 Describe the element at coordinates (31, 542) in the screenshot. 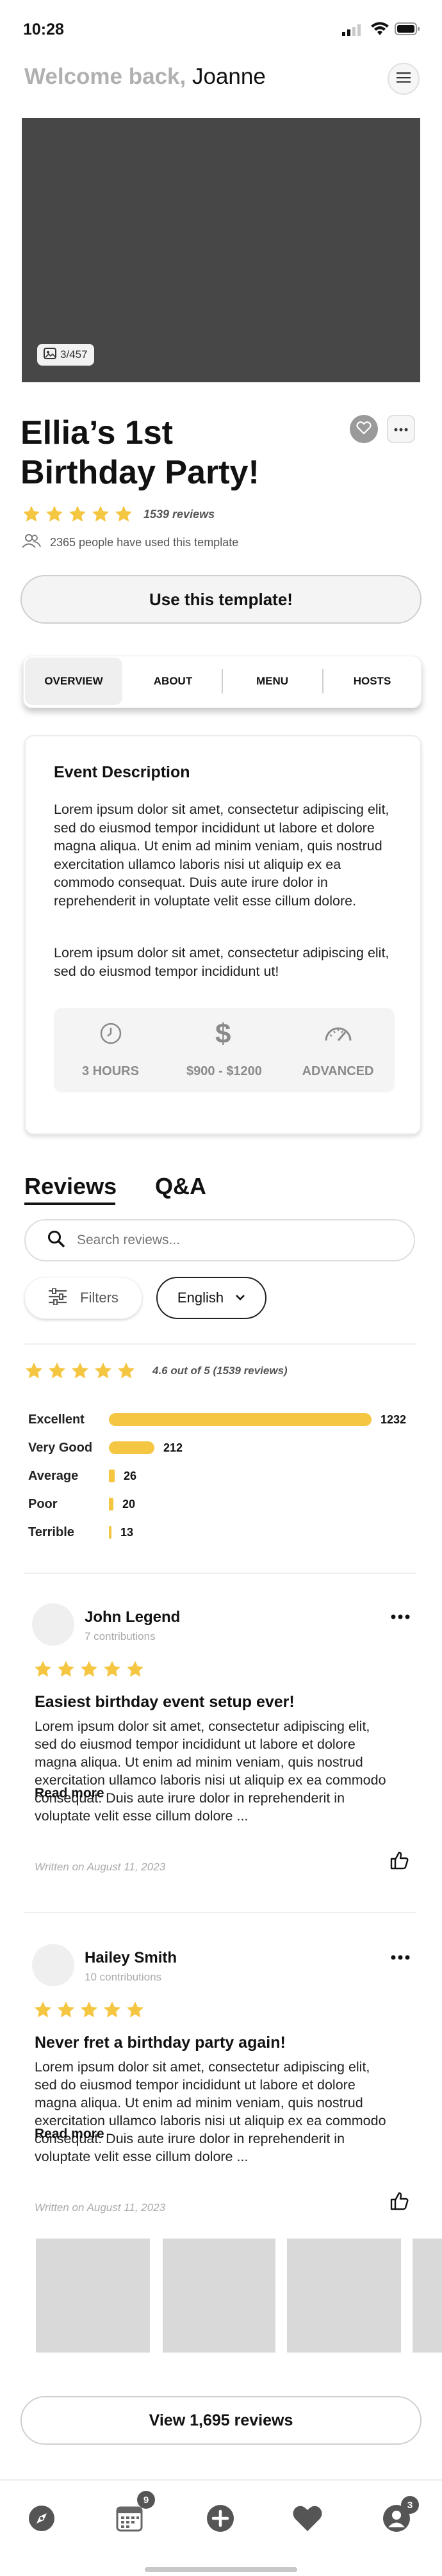

I see `people-icon` at that location.